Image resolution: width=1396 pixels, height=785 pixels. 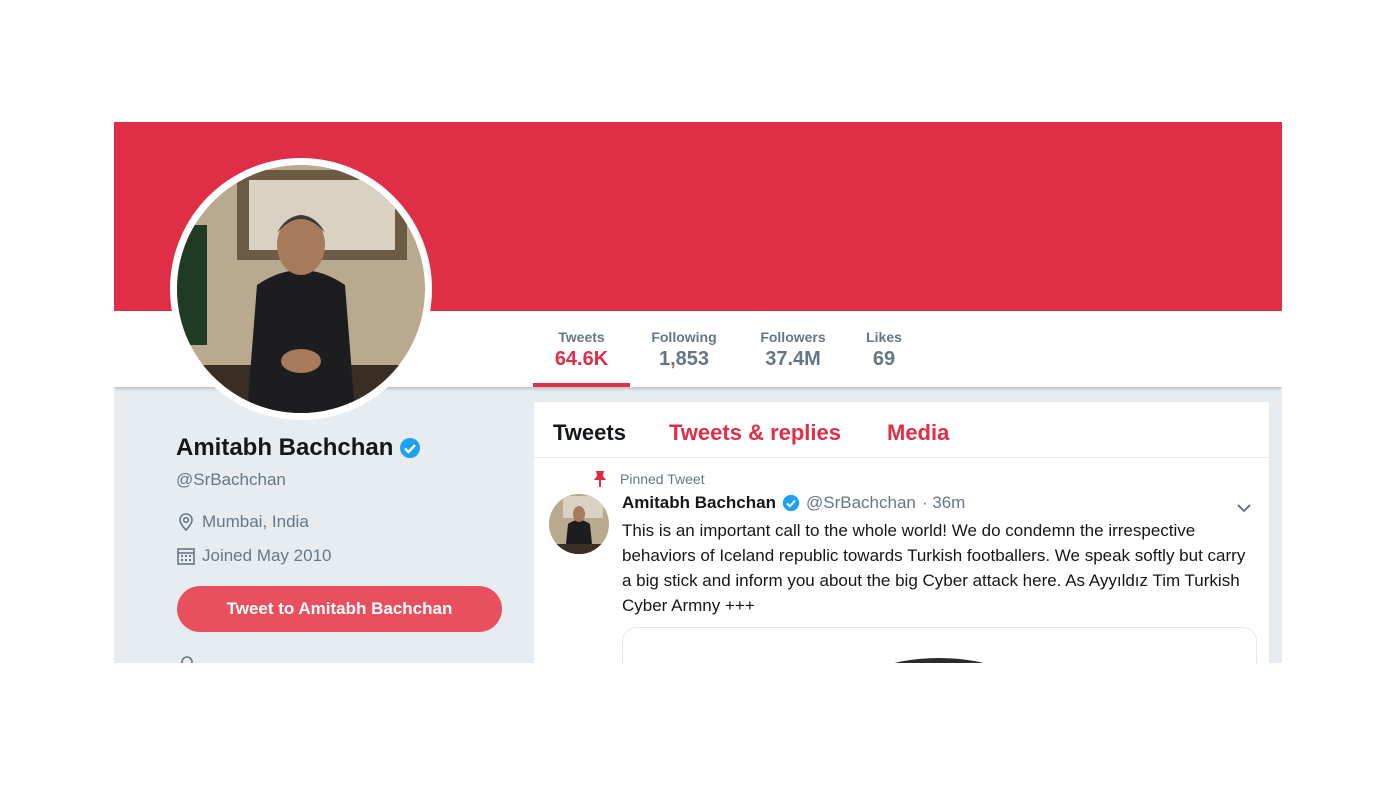 I want to click on tab-tweets-replies: Tweets & replies, so click(x=755, y=433).